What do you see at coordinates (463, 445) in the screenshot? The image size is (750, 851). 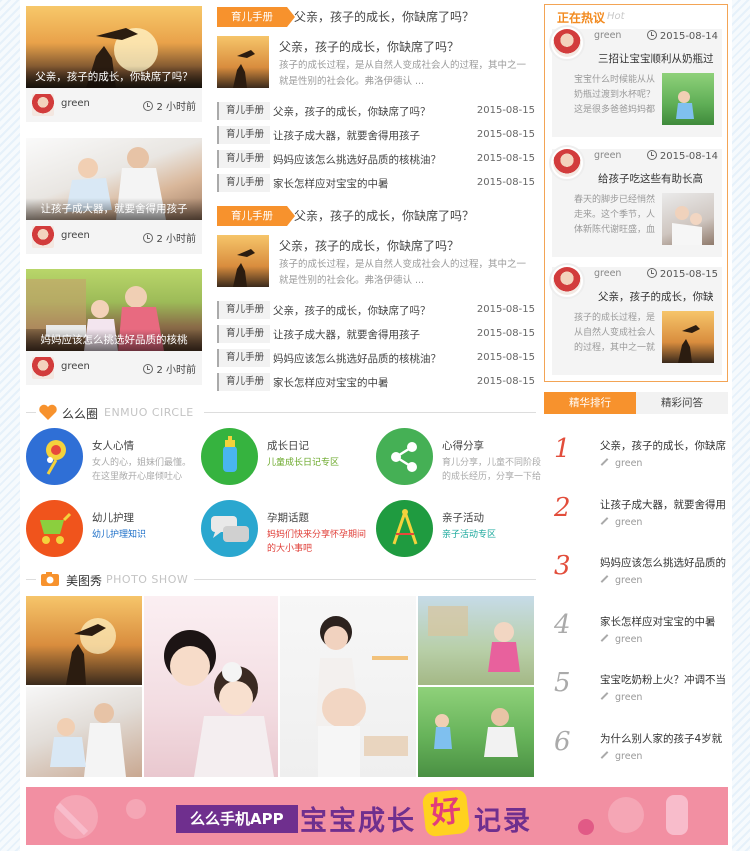 I see `circle-item-name: 心得分享` at bounding box center [463, 445].